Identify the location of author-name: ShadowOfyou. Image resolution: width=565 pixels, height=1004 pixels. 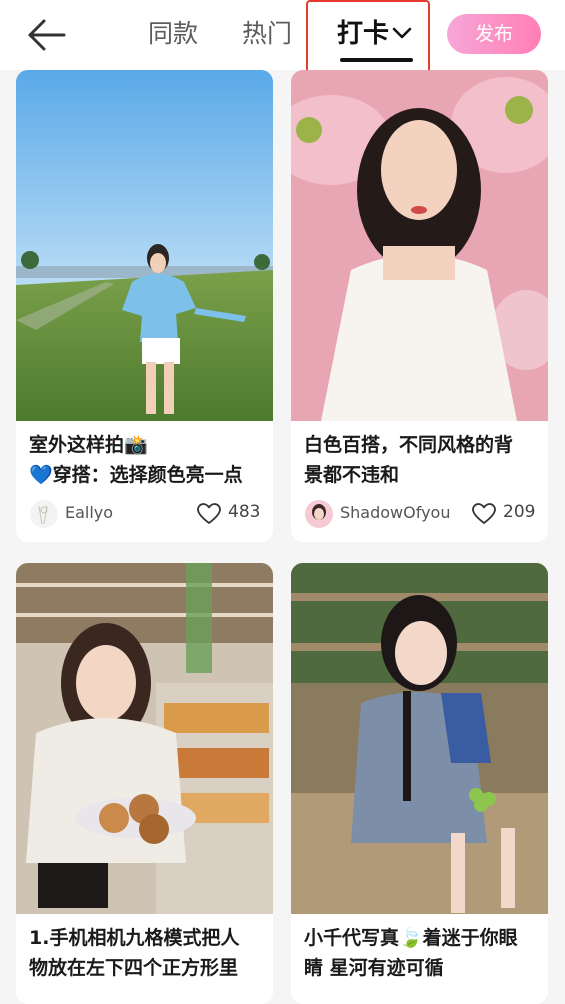
(395, 512).